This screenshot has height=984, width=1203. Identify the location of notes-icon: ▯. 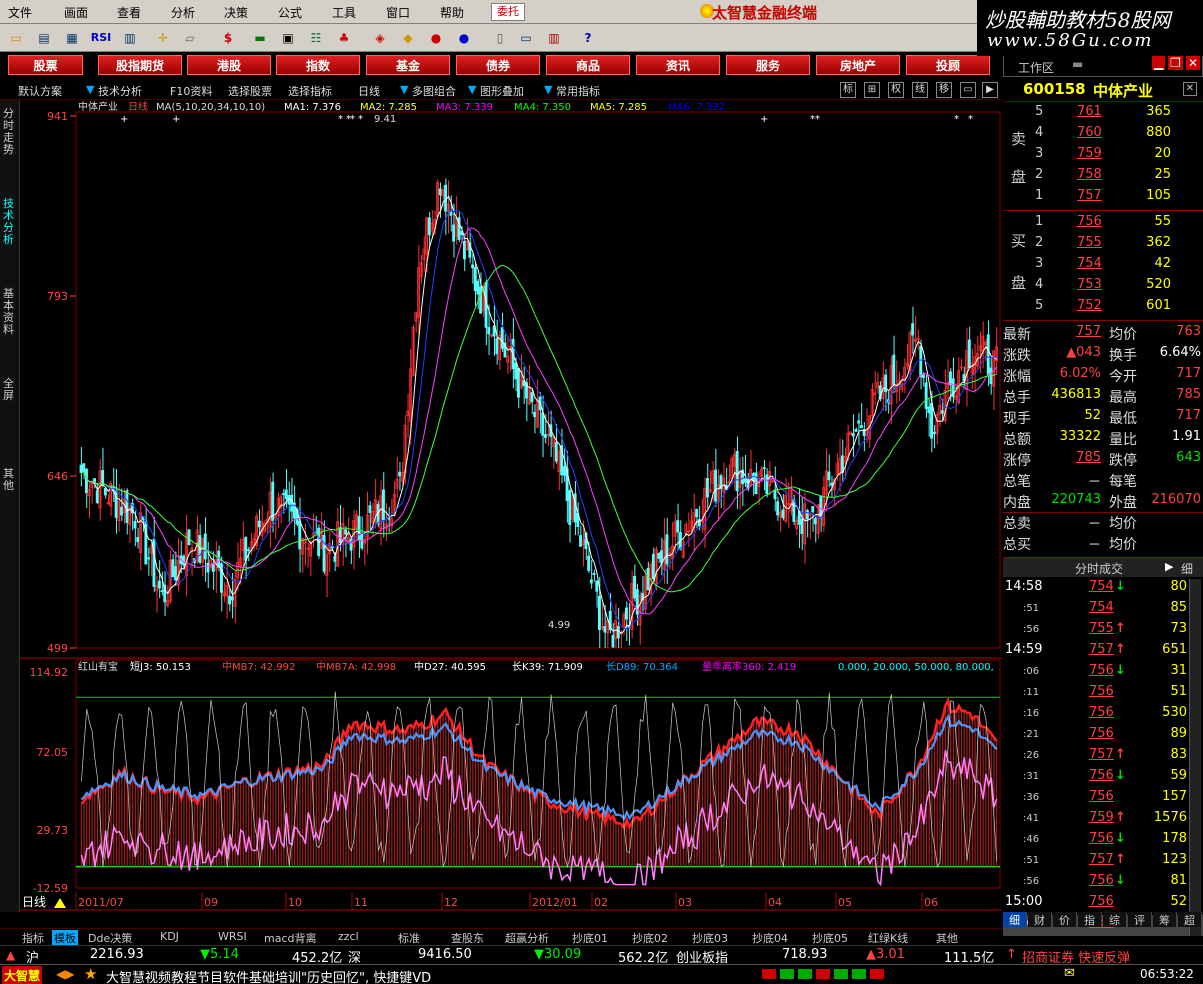
(500, 38).